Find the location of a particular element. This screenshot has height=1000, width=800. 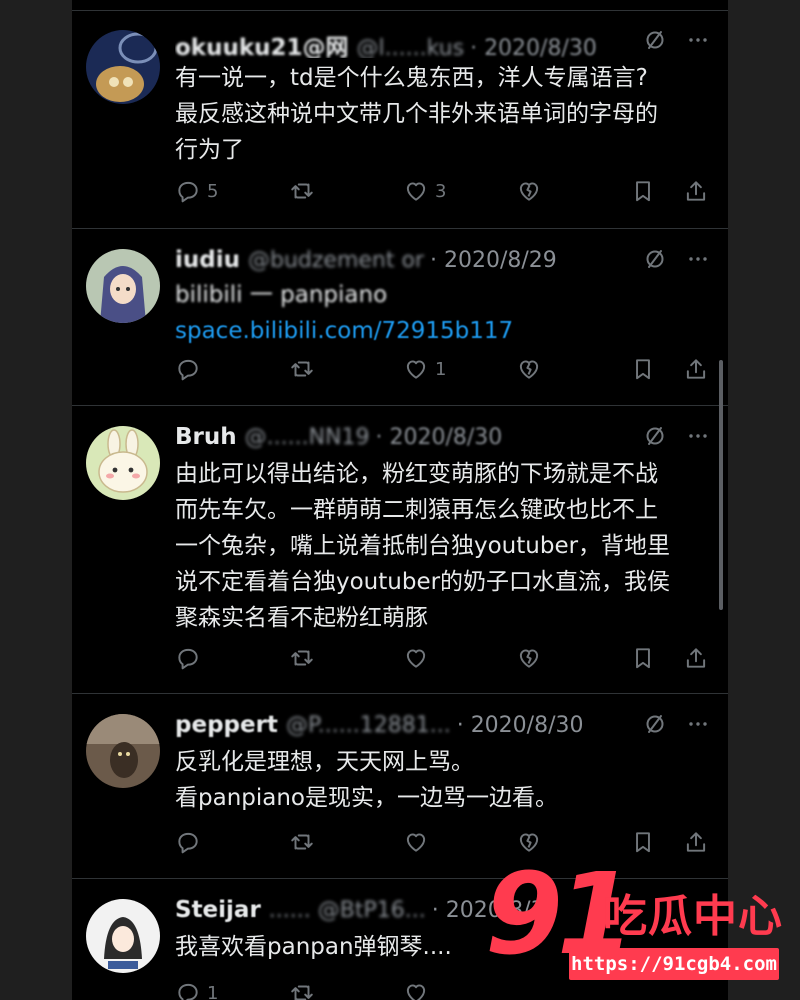

reply-button: 5 is located at coordinates (196, 191).